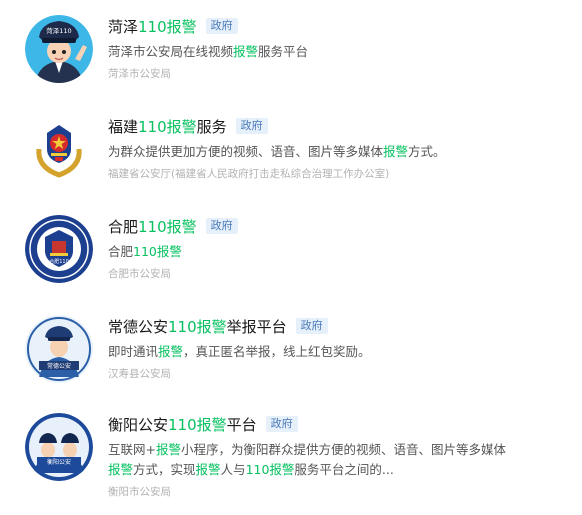 The height and width of the screenshot is (515, 582). I want to click on account-avatar: 衡阳公安, so click(59, 447).